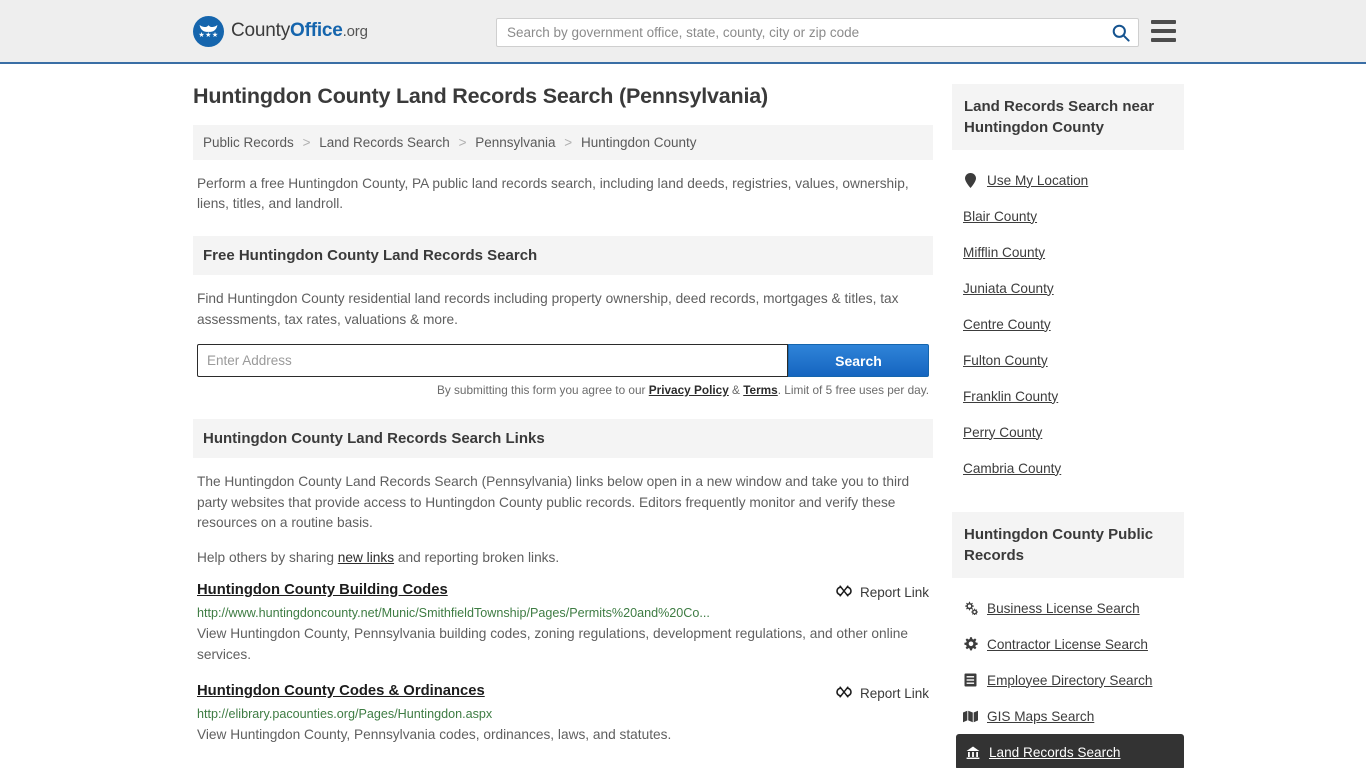 The width and height of the screenshot is (1366, 768). I want to click on hamburger-menu-icon, so click(1163, 31).